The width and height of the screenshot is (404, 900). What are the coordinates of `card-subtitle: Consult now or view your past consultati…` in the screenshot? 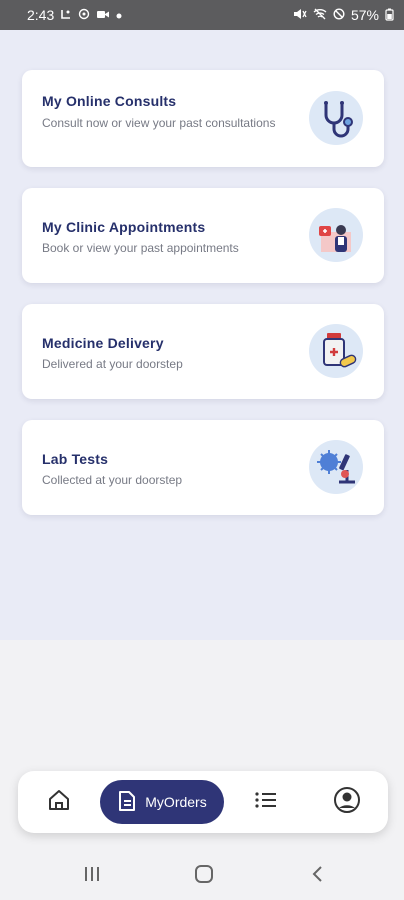 It's located at (159, 123).